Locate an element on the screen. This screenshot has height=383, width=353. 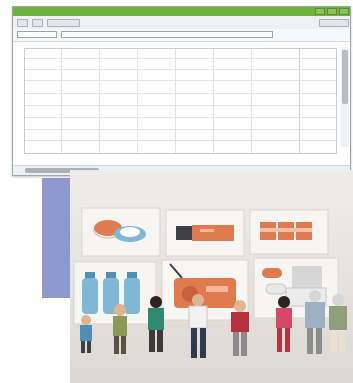
flashlight-icon is located at coordinates (205, 233).